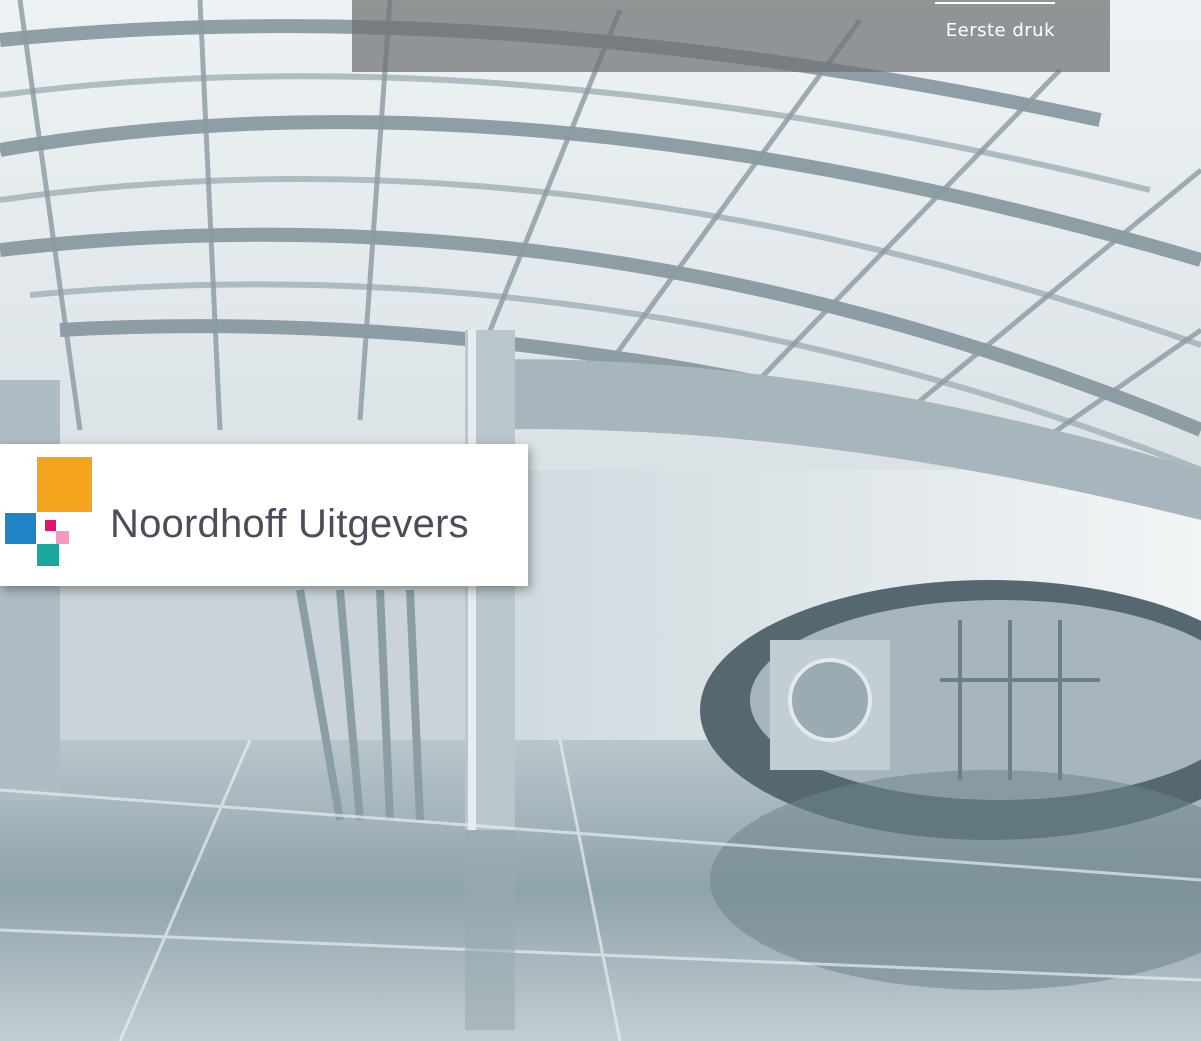 Image resolution: width=1201 pixels, height=1041 pixels. What do you see at coordinates (64, 484) in the screenshot?
I see `logo-yellow-square` at bounding box center [64, 484].